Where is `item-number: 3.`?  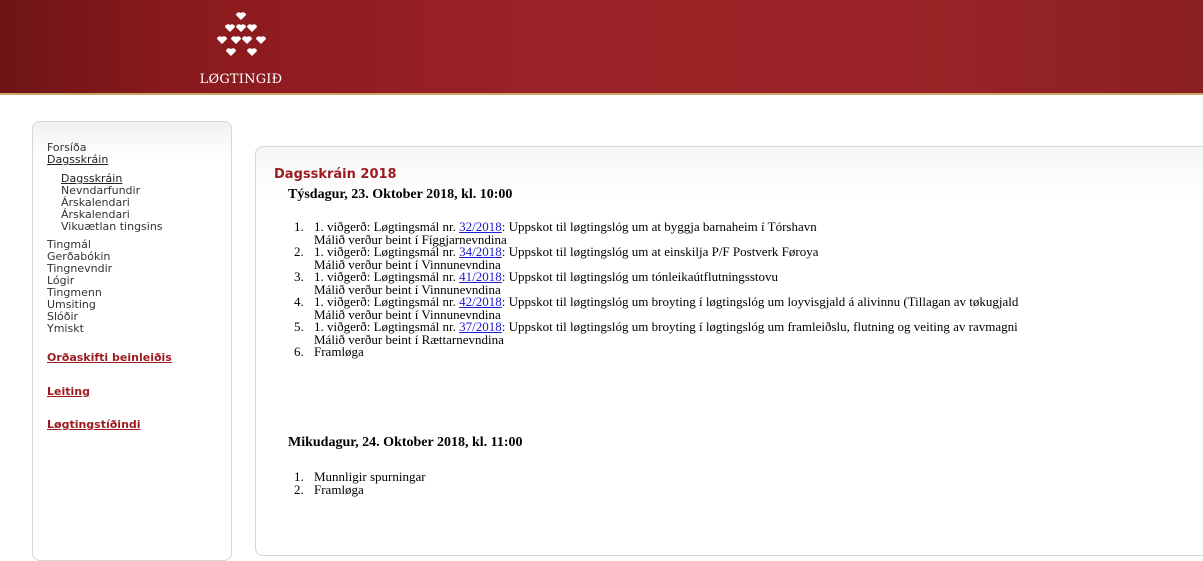 item-number: 3. is located at coordinates (299, 276).